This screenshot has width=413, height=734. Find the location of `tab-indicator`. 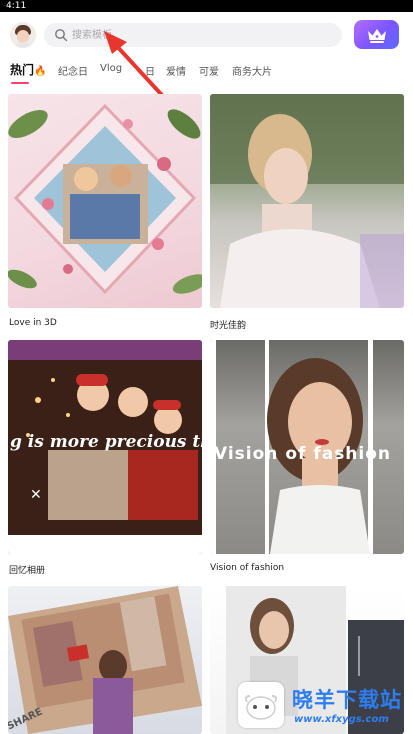

tab-indicator is located at coordinates (20, 83).